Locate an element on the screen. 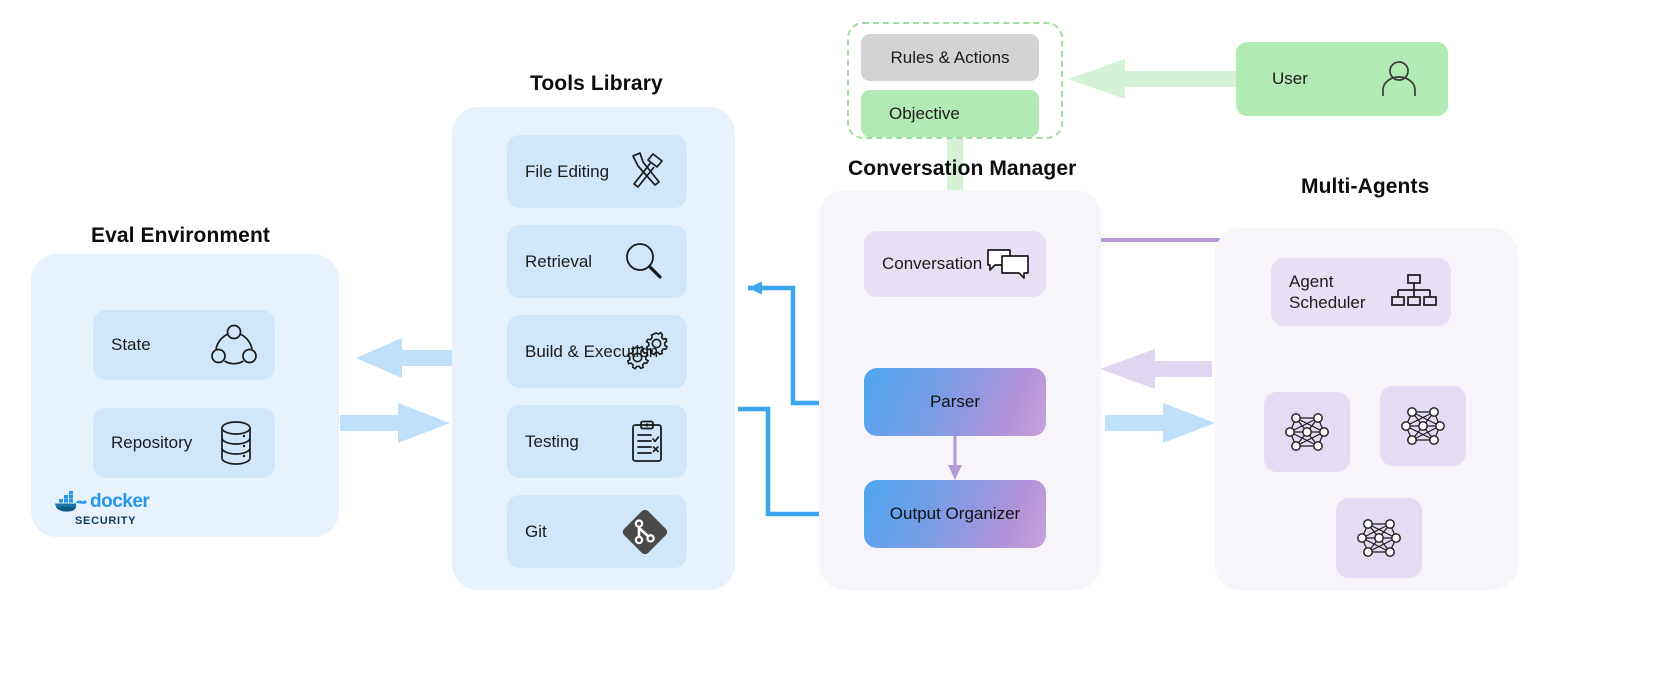 Image resolution: width=1661 pixels, height=685 pixels. tools-card-build-execution: Build & Execution is located at coordinates (597, 351).